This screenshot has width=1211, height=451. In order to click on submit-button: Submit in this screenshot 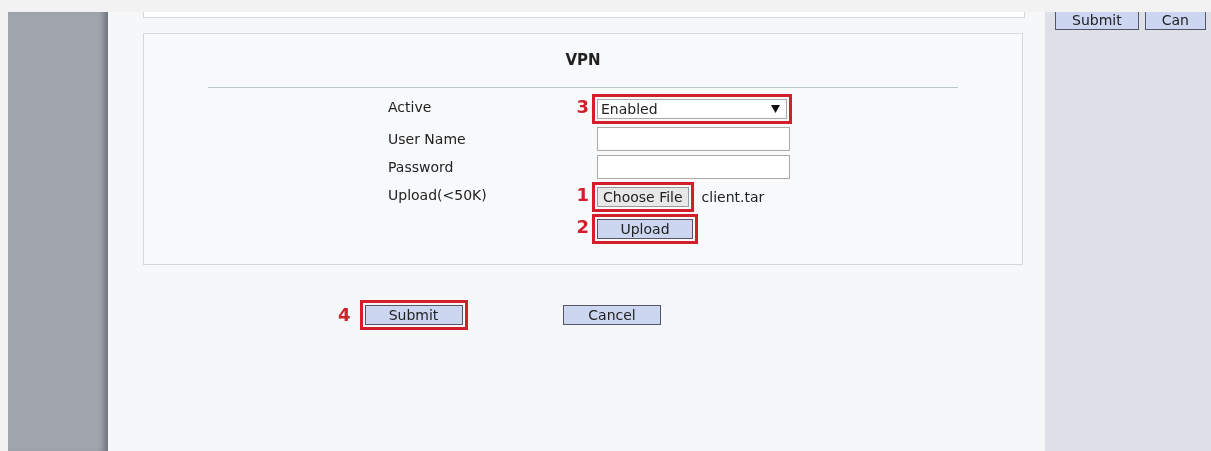, I will do `click(413, 315)`.